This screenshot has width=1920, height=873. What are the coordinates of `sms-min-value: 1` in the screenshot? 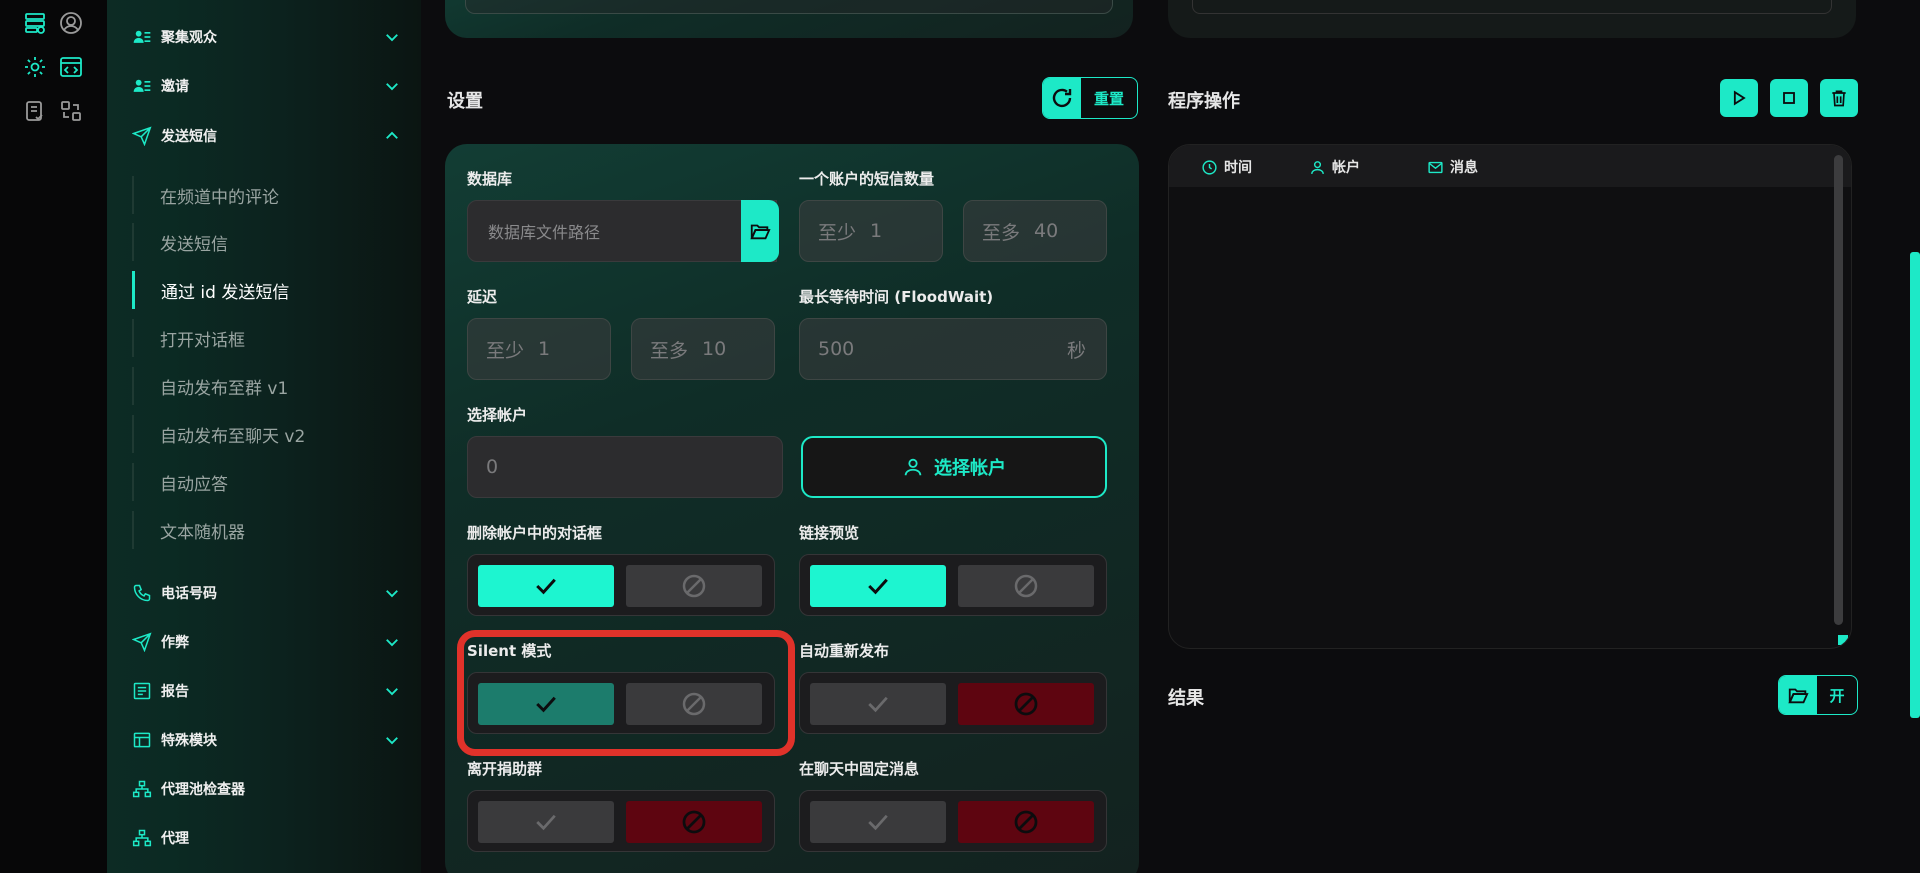 It's located at (876, 231).